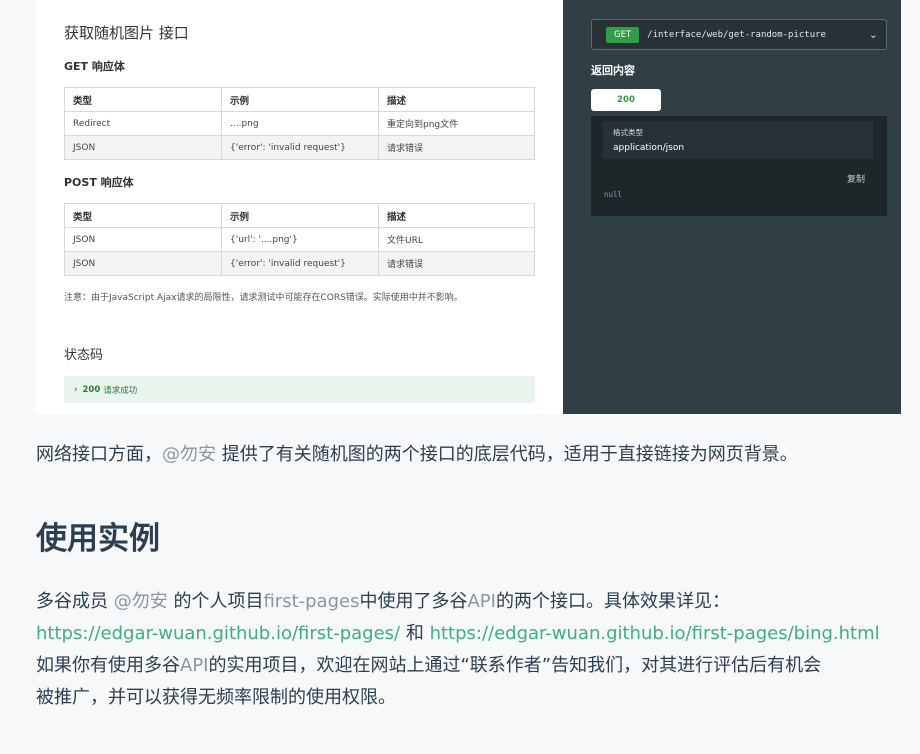 The image size is (920, 754). Describe the element at coordinates (507, 454) in the screenshot. I see `text: 提供了有关随机图的两个接口的底层代码，适用于直接链接为网页背景。` at that location.